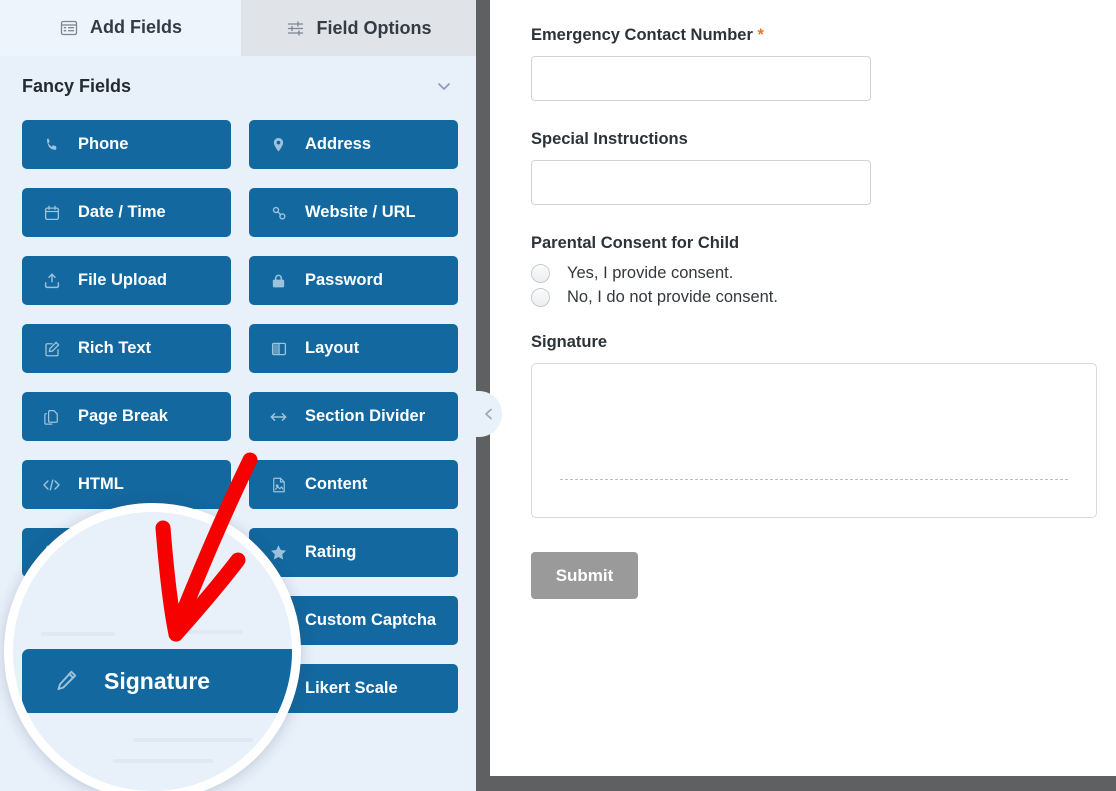 The image size is (1116, 791). I want to click on field-button-layout: Layout, so click(353, 348).